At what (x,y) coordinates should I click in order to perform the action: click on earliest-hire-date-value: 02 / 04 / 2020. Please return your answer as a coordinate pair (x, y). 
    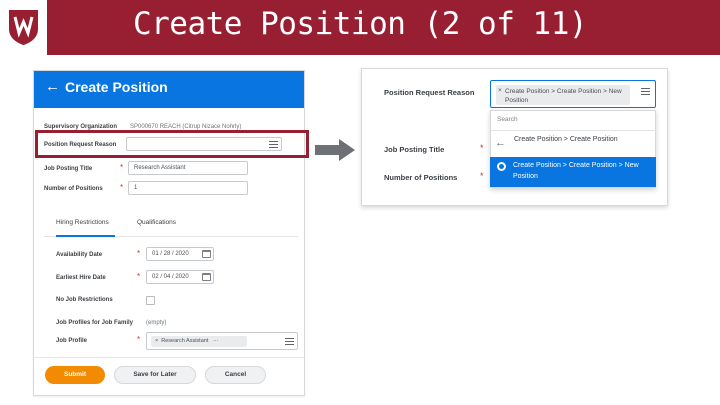
    Looking at the image, I should click on (170, 277).